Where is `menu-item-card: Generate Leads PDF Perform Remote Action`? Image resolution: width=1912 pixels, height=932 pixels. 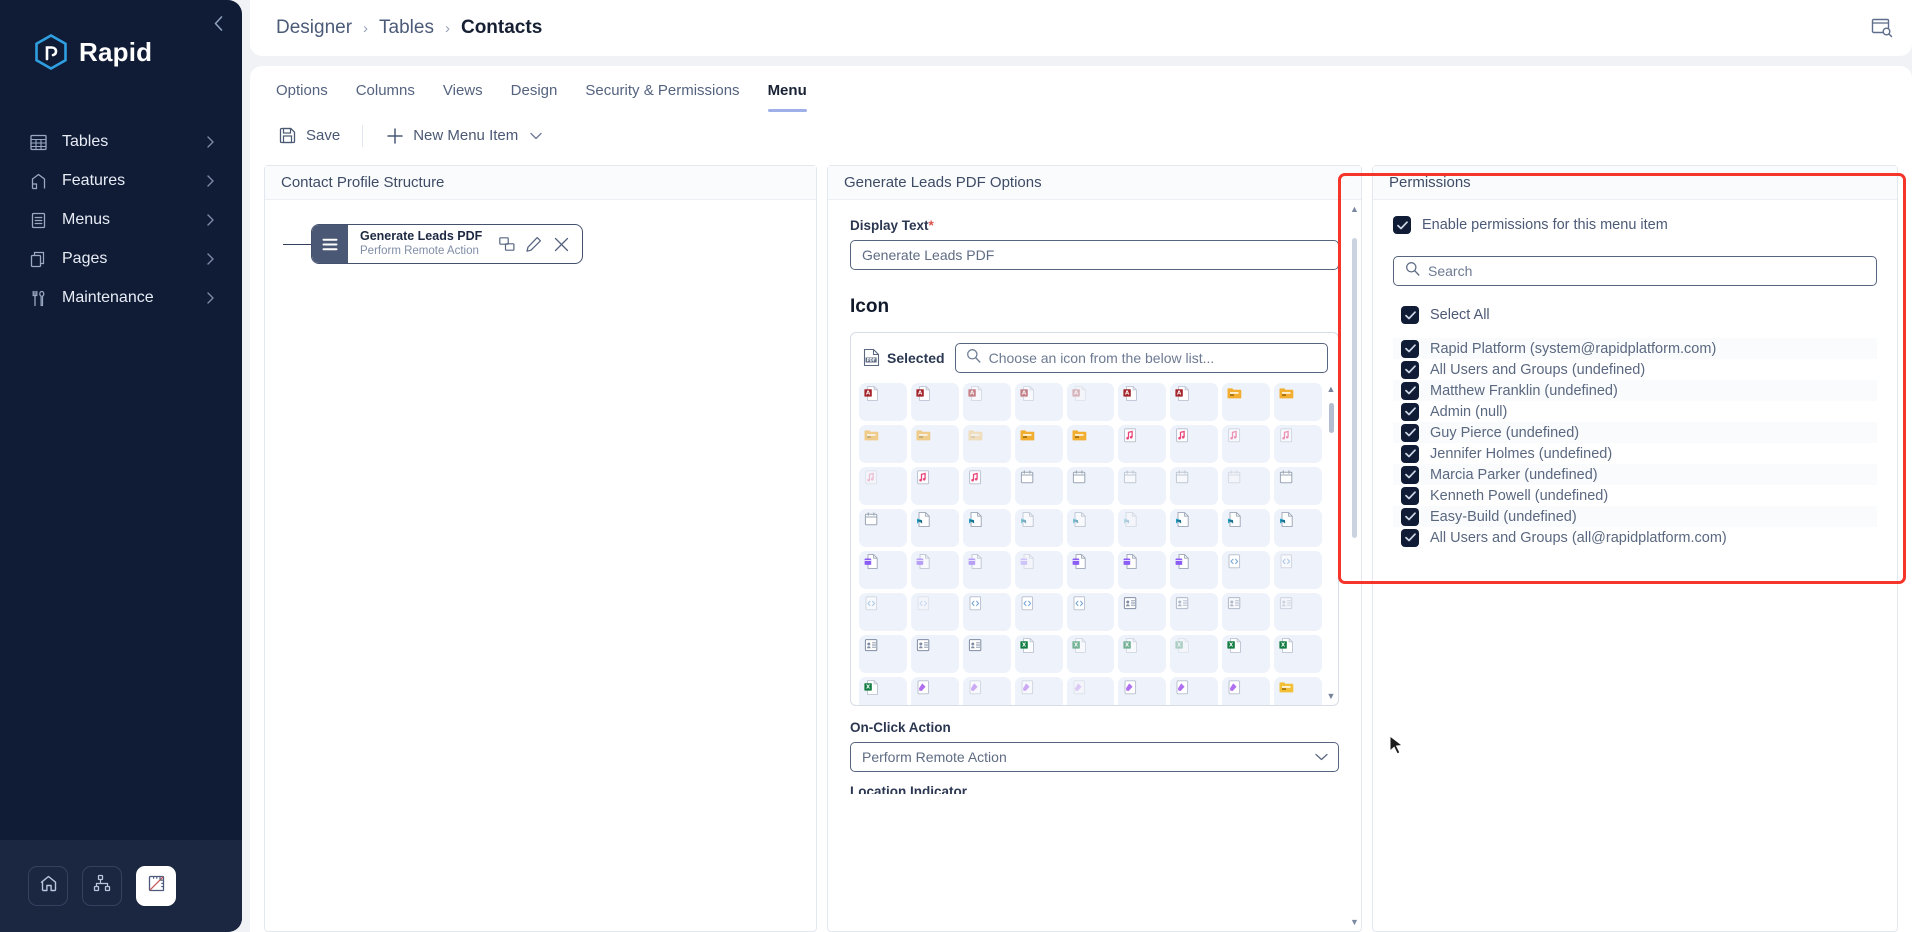
menu-item-card: Generate Leads PDF Perform Remote Action is located at coordinates (447, 244).